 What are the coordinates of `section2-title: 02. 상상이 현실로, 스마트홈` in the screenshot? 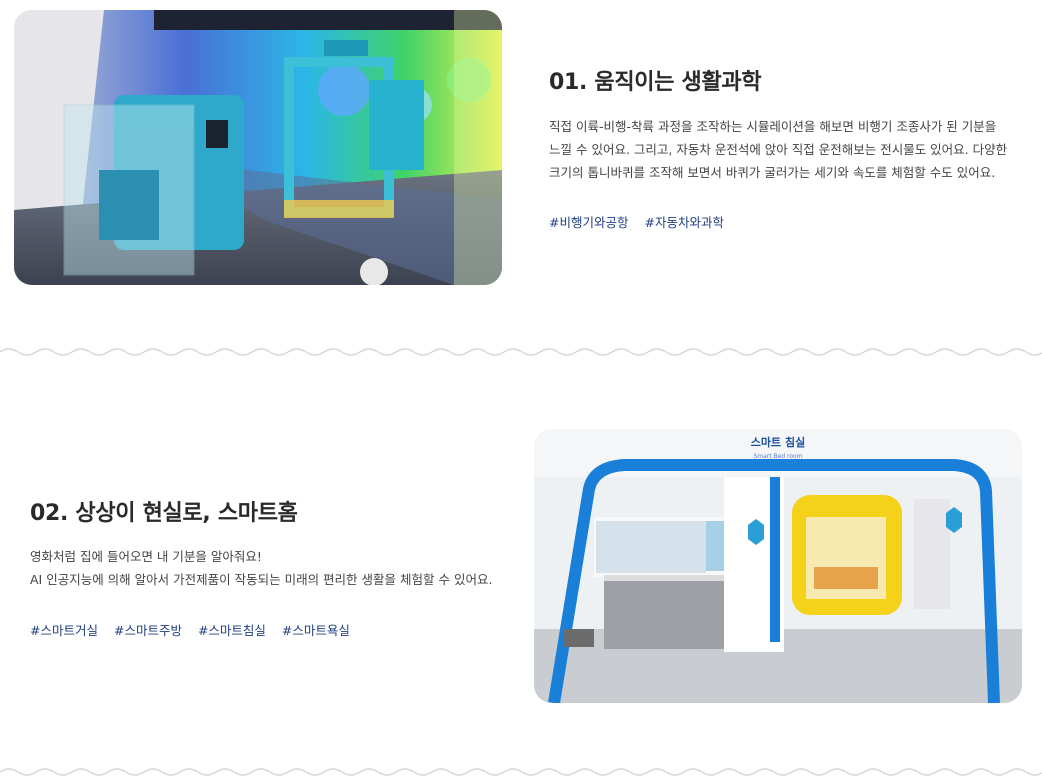 It's located at (164, 513).